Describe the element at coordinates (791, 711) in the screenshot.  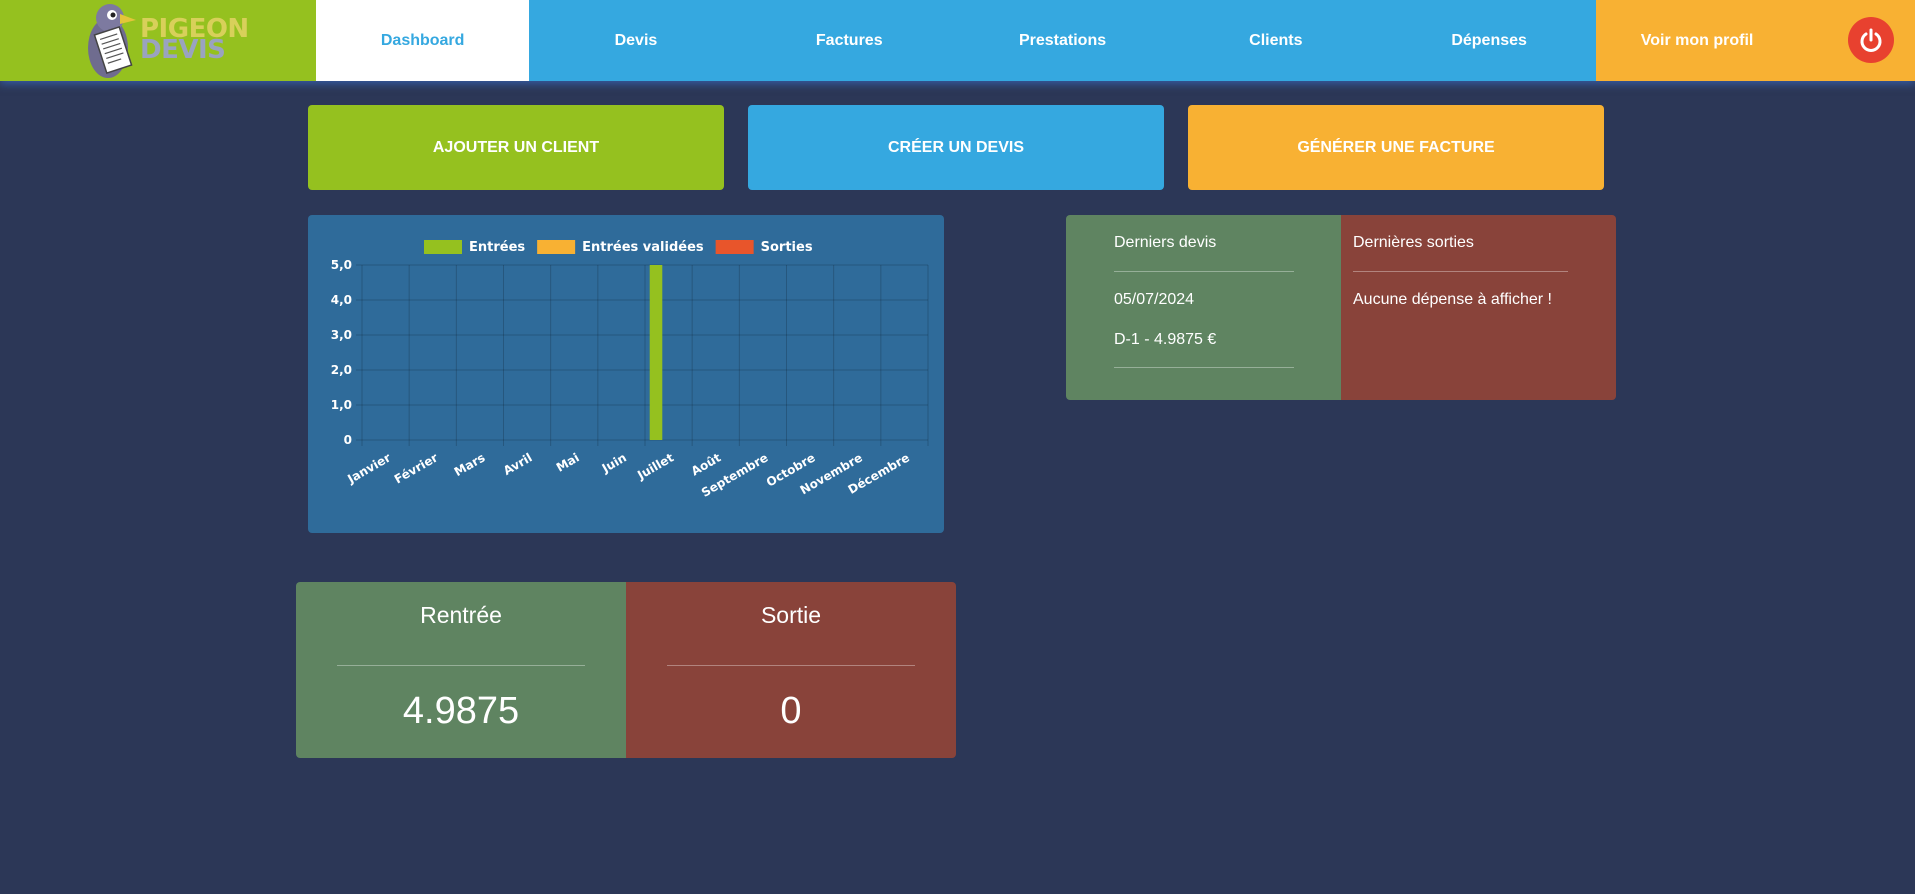
I see `expense-value: 0` at that location.